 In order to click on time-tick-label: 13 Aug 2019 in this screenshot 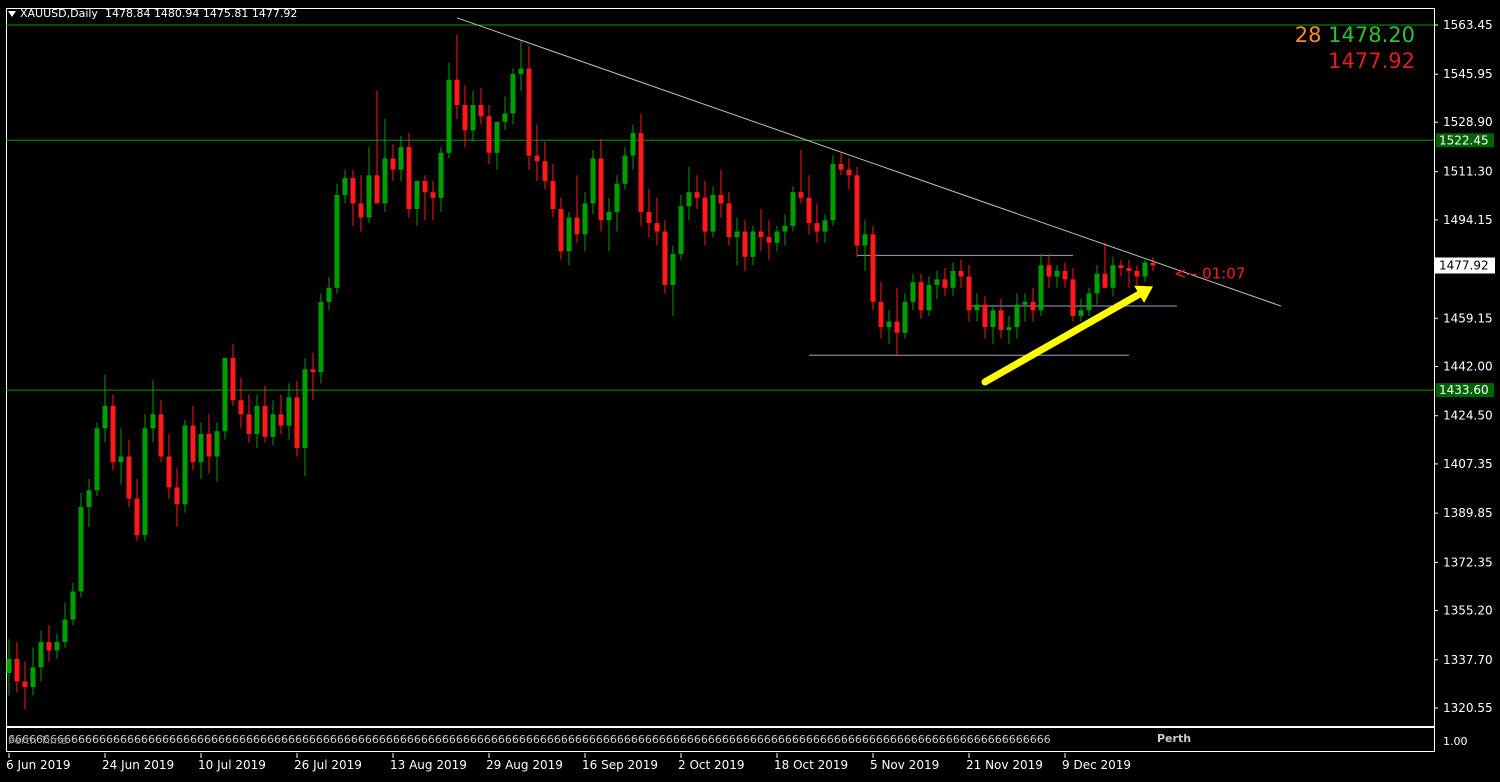, I will do `click(428, 765)`.